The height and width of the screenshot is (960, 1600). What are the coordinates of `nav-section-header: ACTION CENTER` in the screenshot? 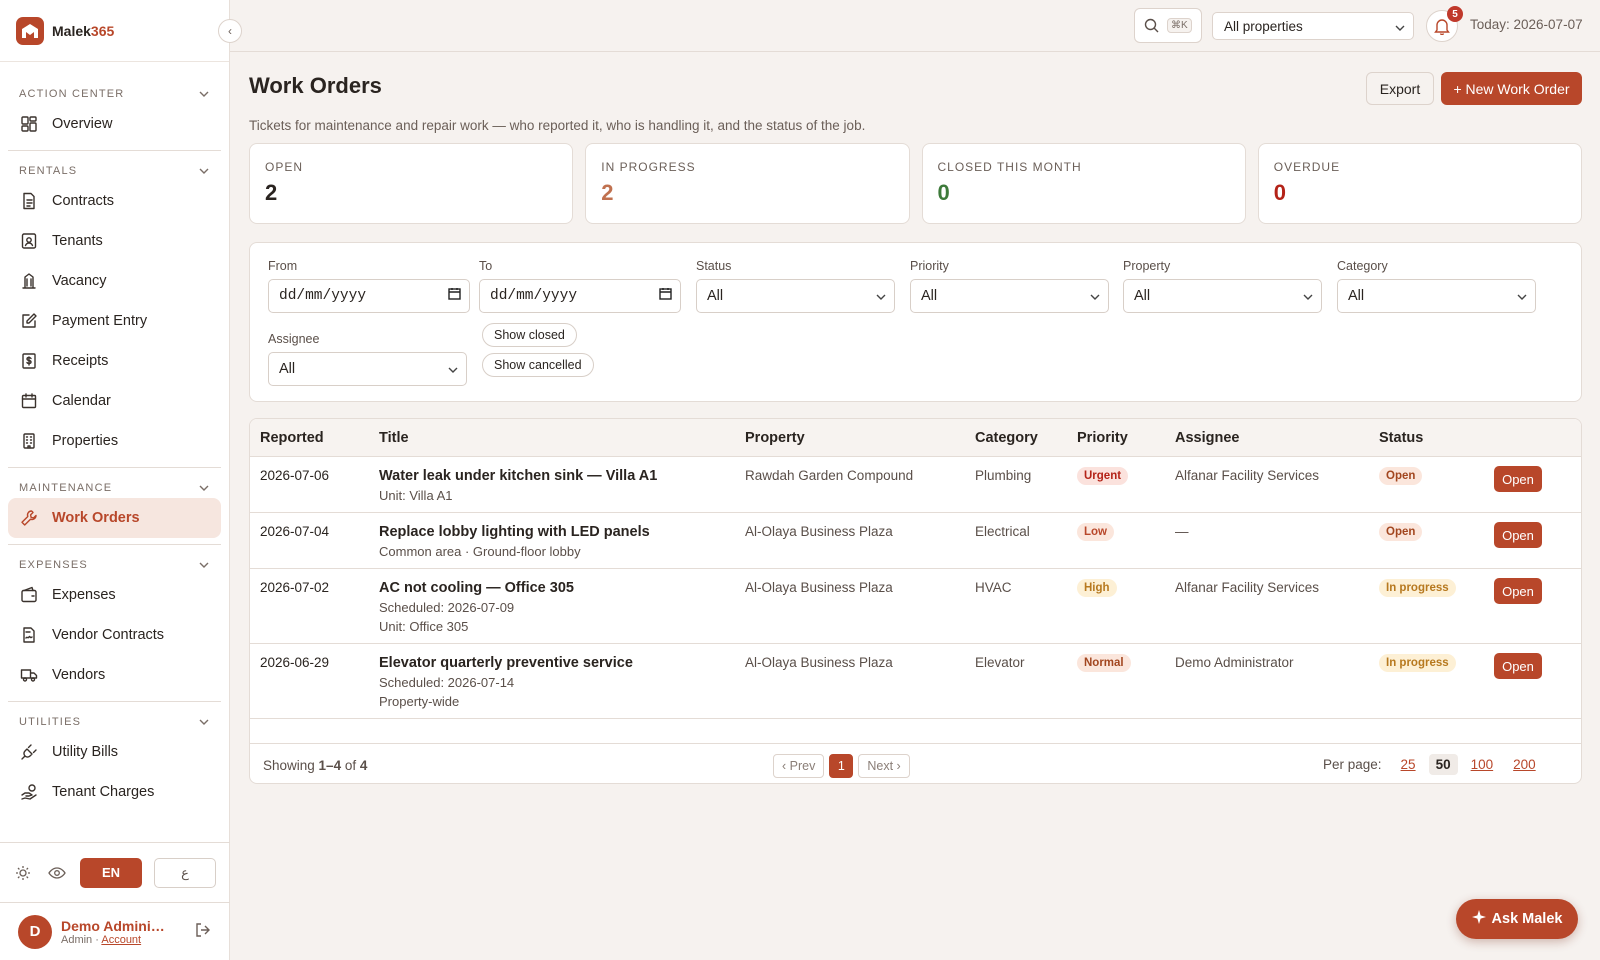 It's located at (114, 93).